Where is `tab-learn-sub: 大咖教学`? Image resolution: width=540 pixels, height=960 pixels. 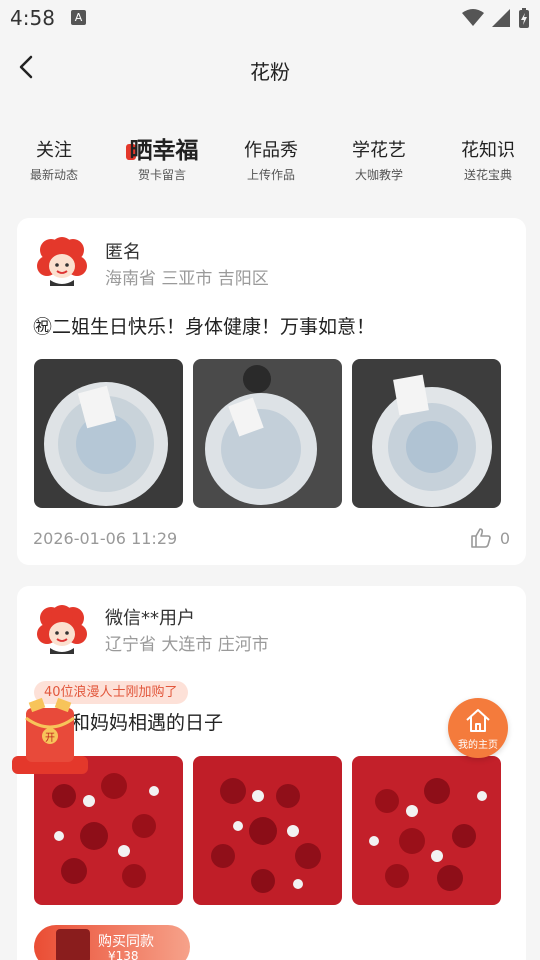 tab-learn-sub: 大咖教学 is located at coordinates (378, 175).